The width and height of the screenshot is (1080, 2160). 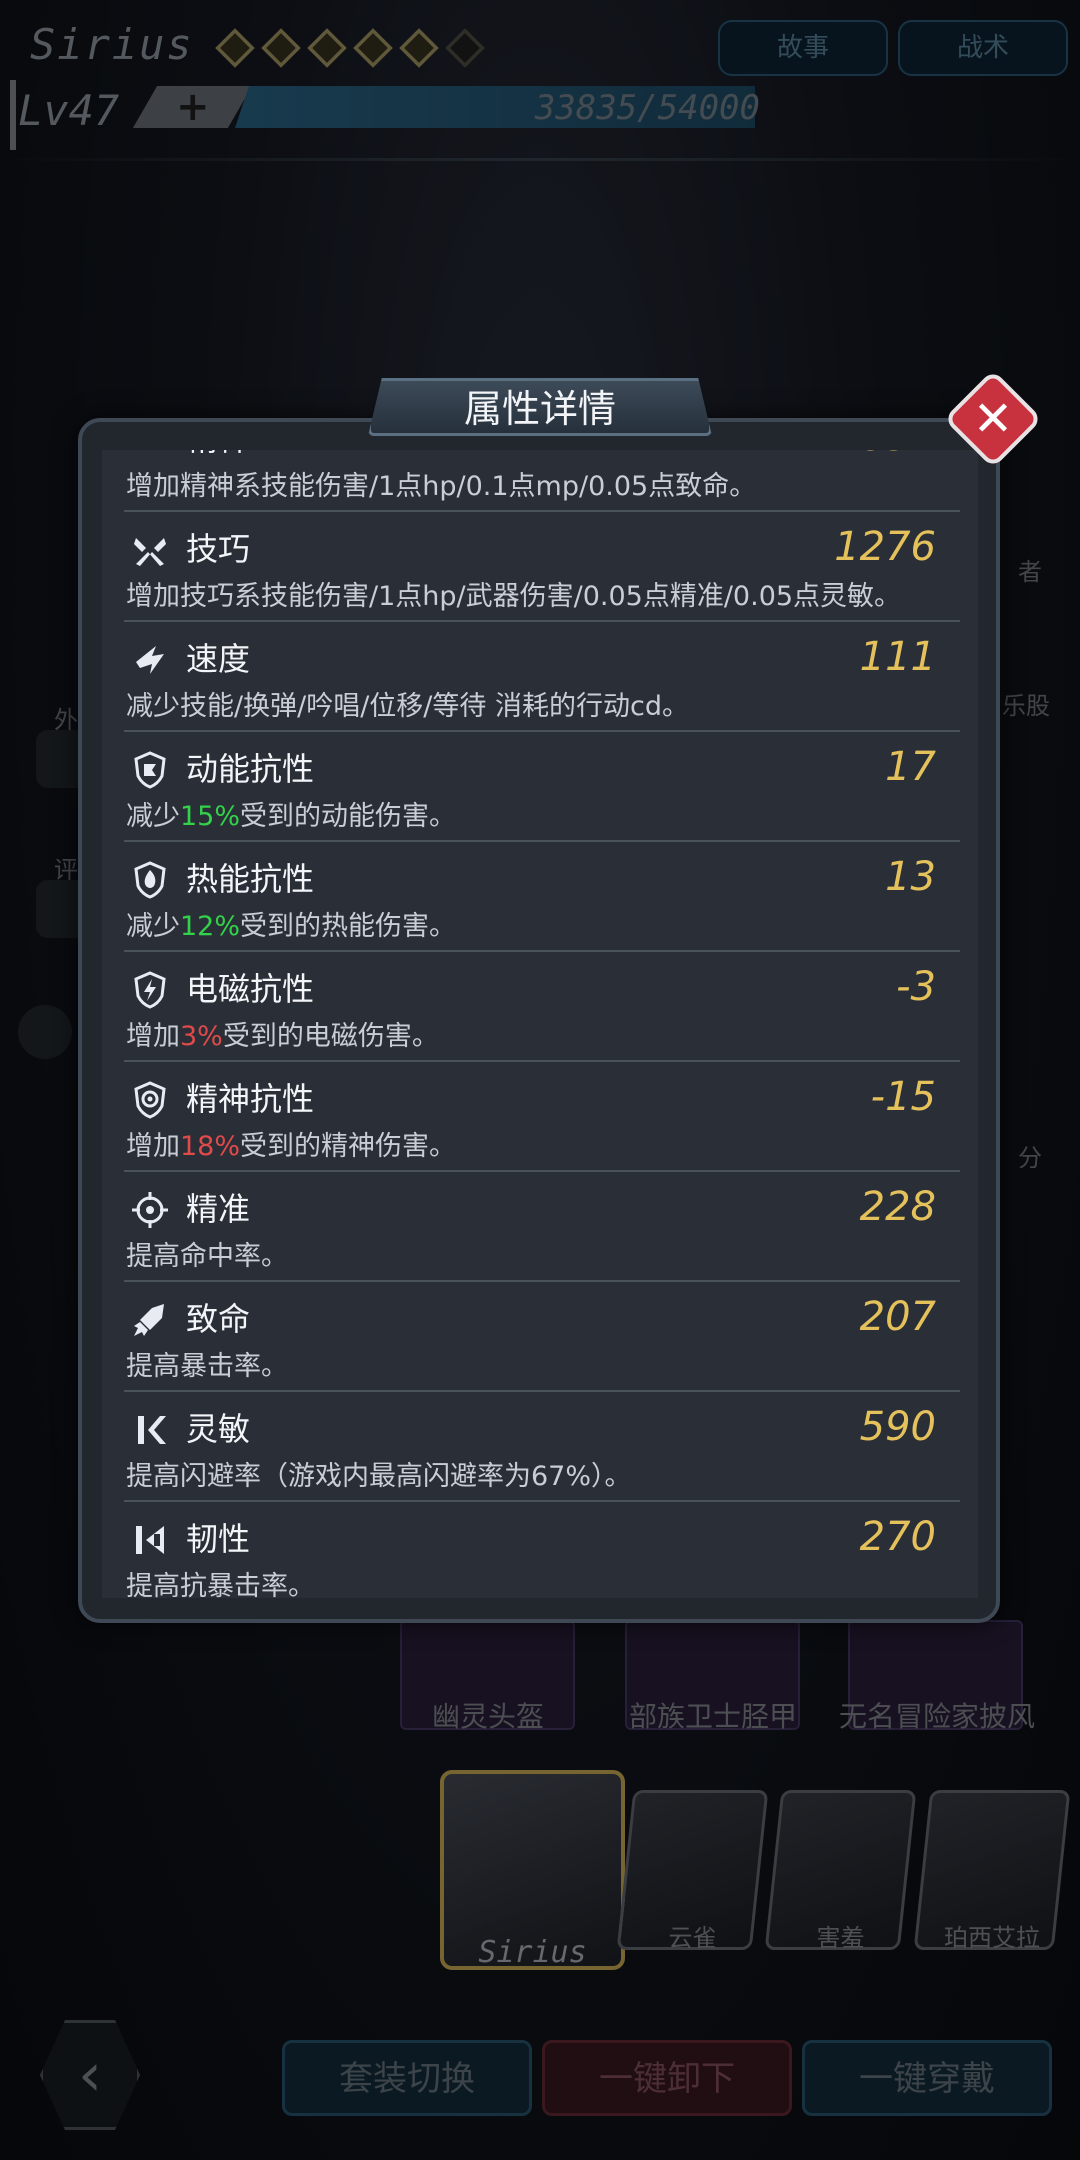 I want to click on crosshair-icon, so click(x=150, y=1210).